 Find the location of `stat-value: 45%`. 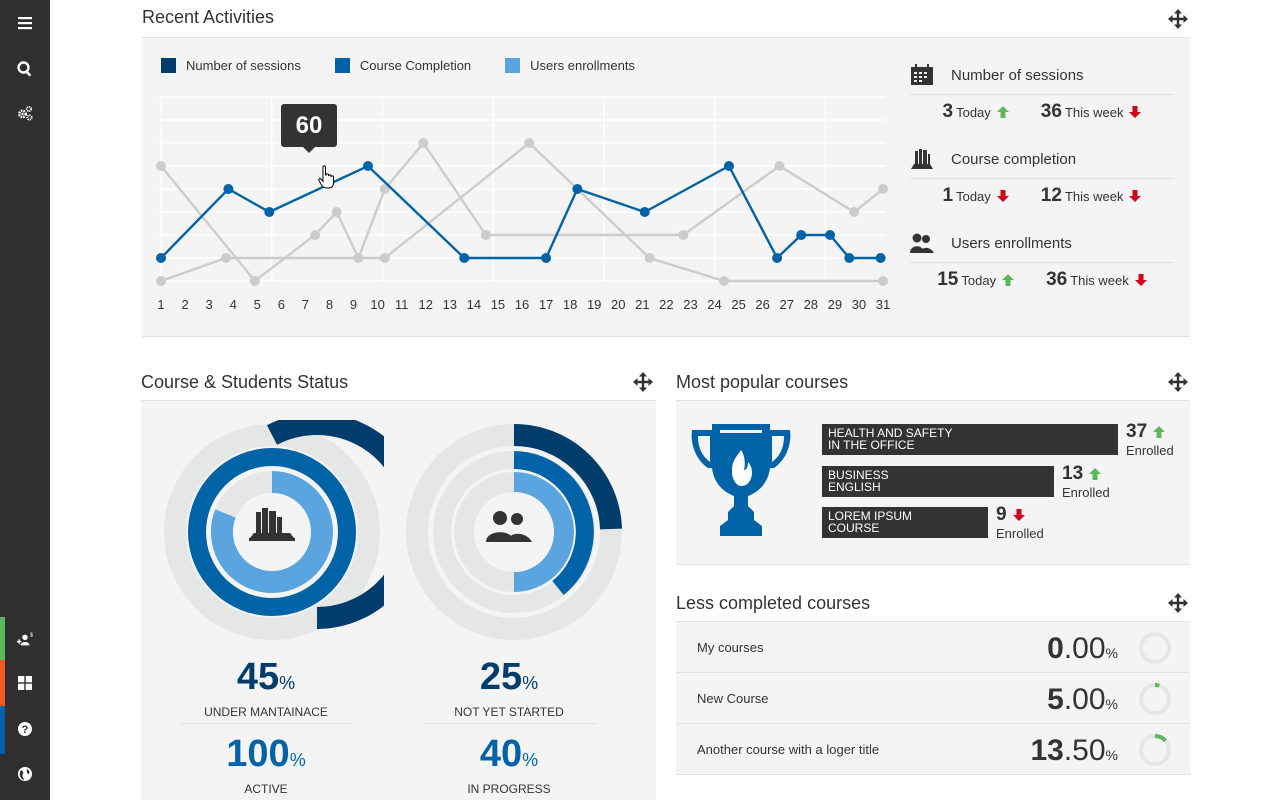

stat-value: 45% is located at coordinates (266, 677).